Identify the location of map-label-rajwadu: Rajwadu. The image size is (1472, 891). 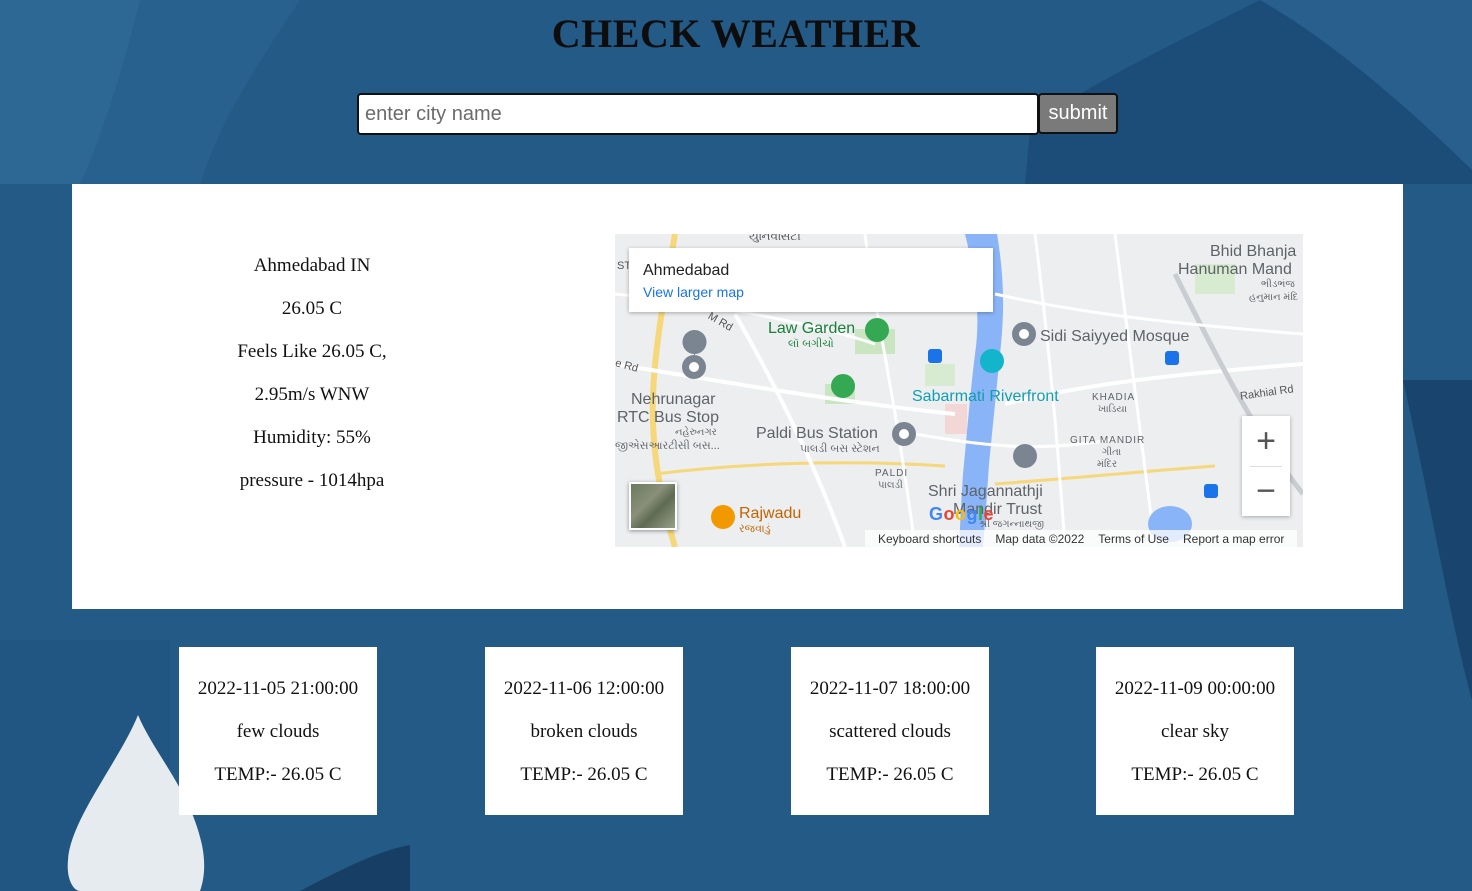
(770, 513).